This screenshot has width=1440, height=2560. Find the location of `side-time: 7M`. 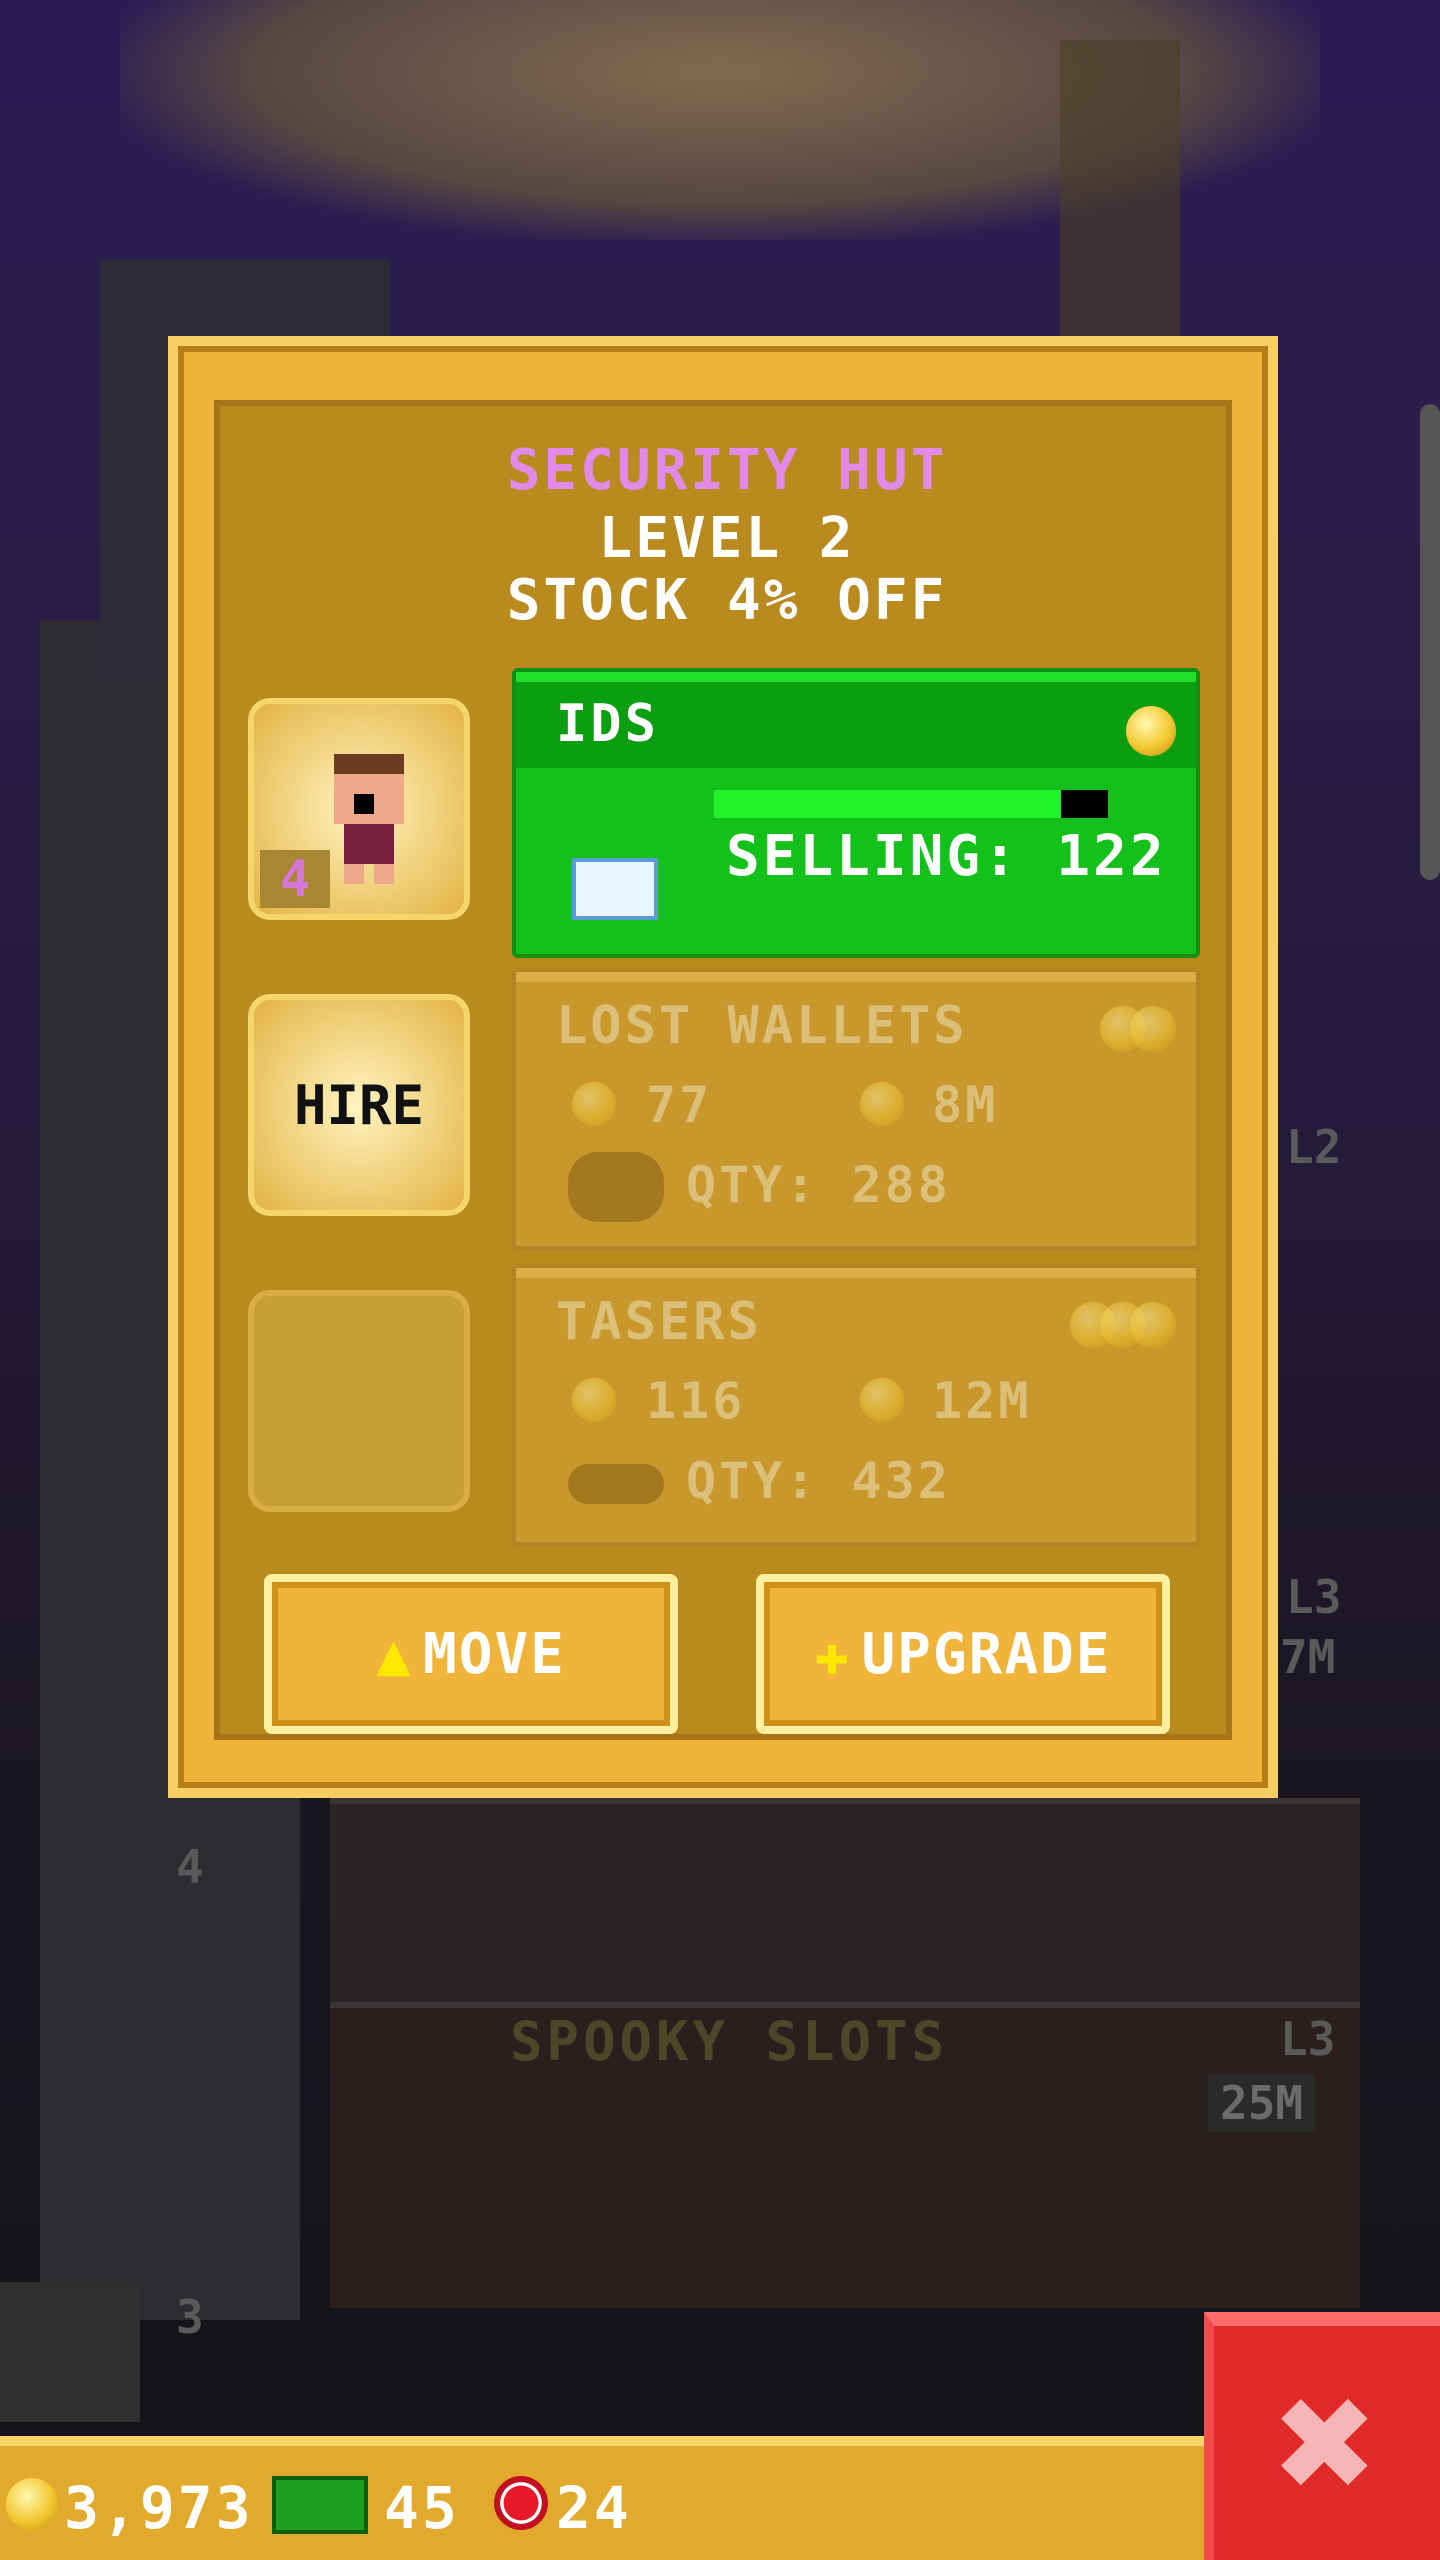

side-time: 7M is located at coordinates (1308, 1657).